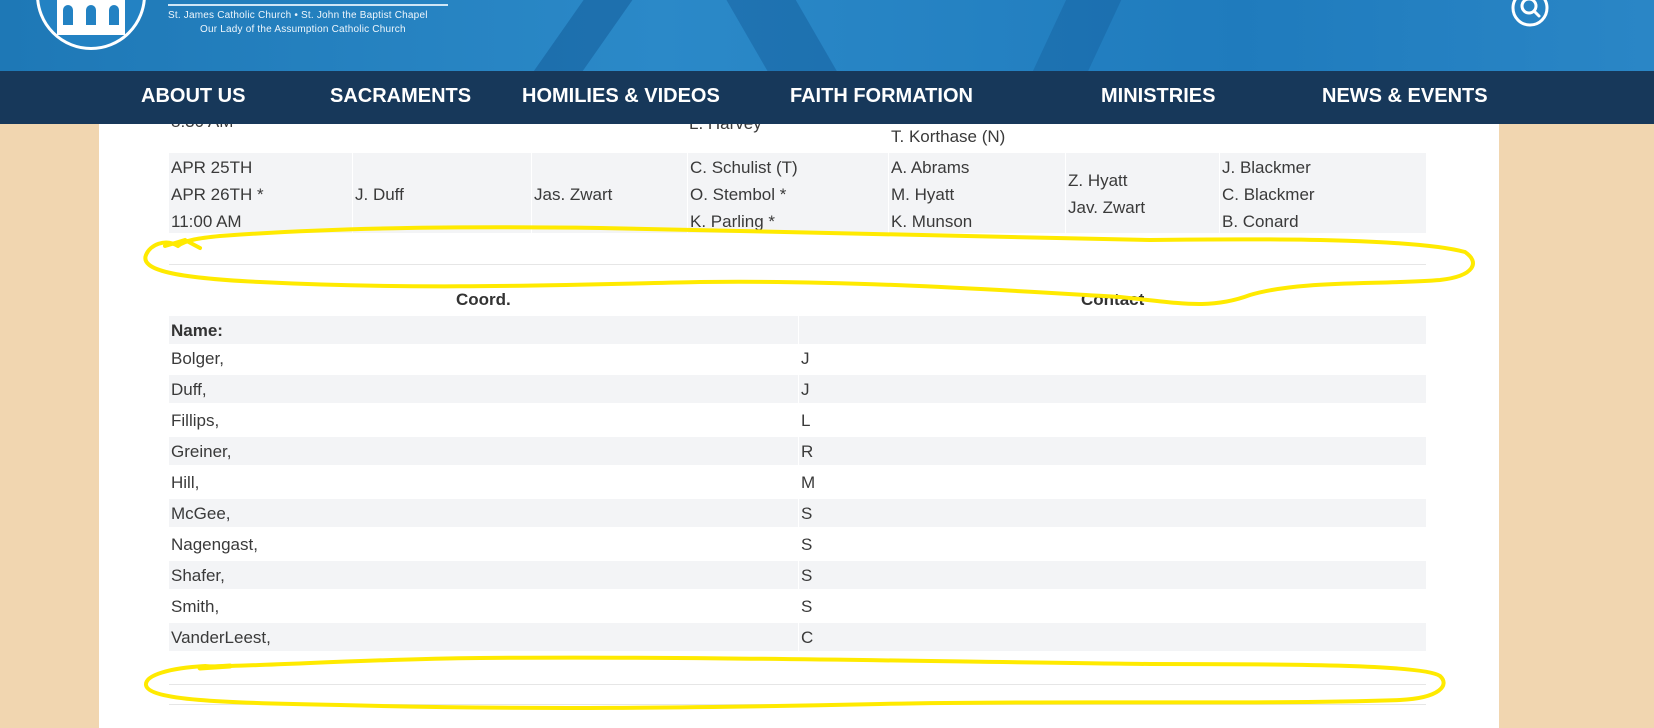  I want to click on coord-contact-cell: L, so click(806, 420).